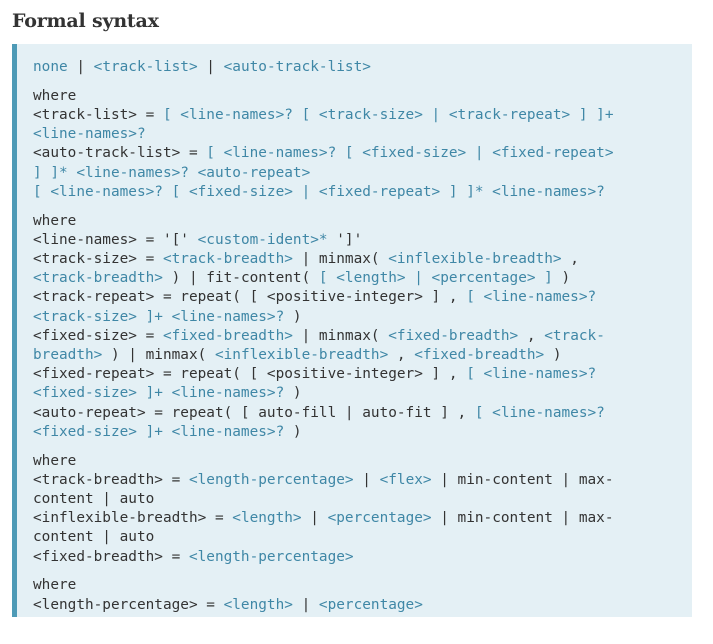  What do you see at coordinates (89, 134) in the screenshot?
I see `syntax-link: <line-names>?` at bounding box center [89, 134].